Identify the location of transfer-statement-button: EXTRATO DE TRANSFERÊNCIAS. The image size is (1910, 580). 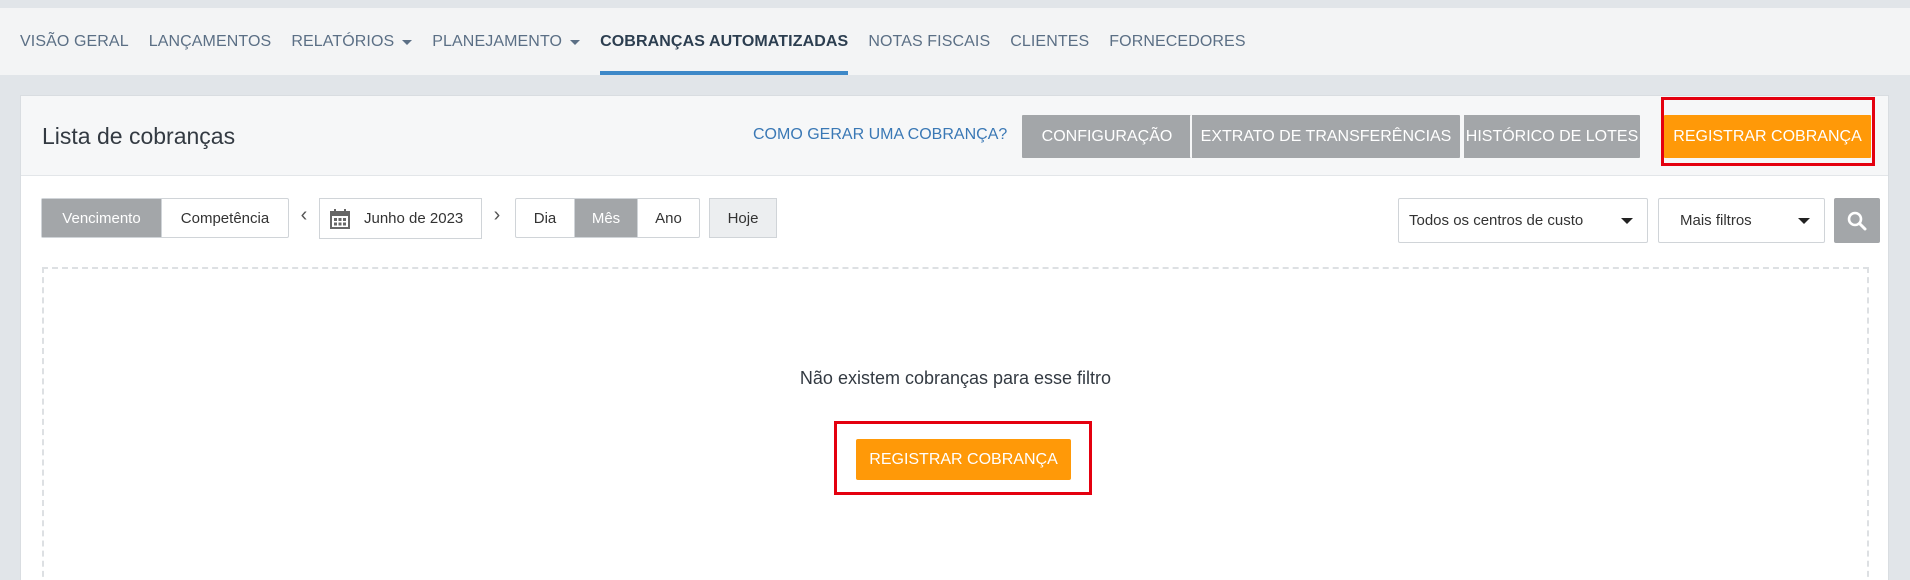
(1325, 136).